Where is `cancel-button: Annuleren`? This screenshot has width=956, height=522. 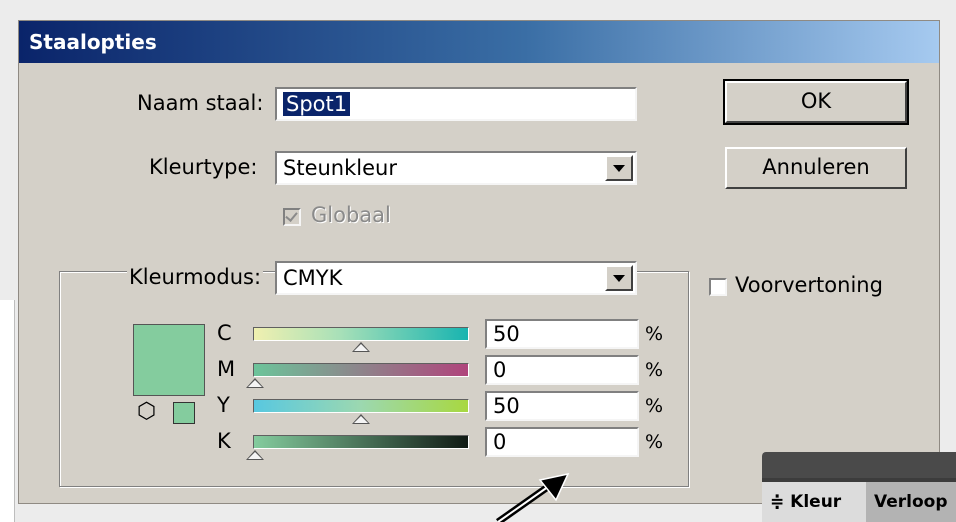 cancel-button: Annuleren is located at coordinates (816, 168).